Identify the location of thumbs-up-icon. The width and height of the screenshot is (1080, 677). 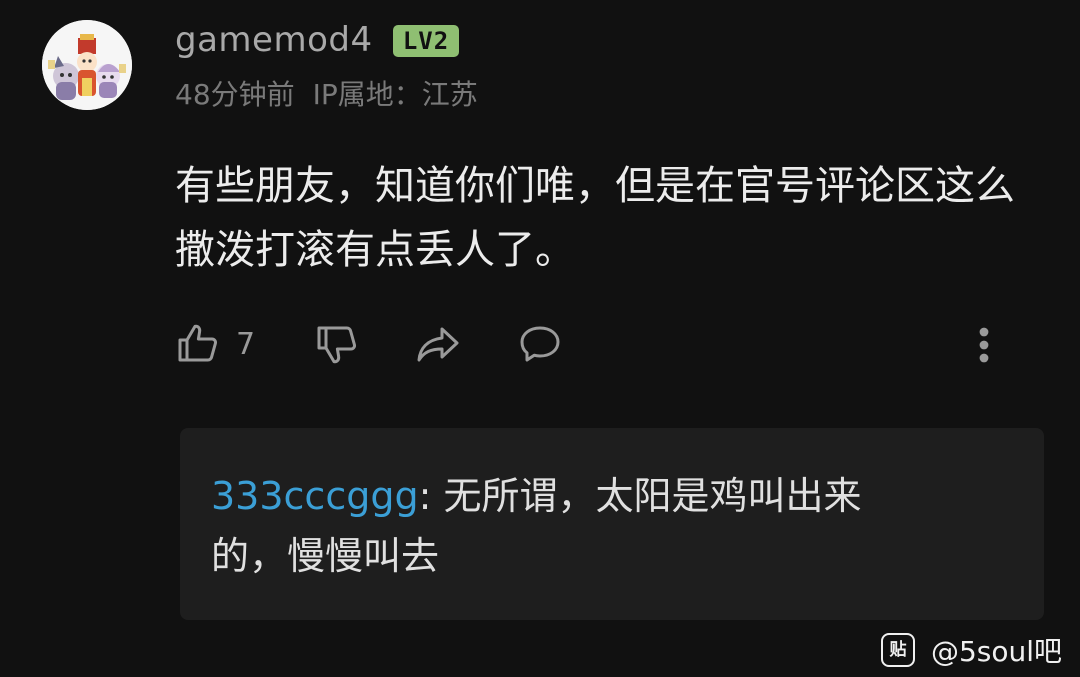
(198, 343).